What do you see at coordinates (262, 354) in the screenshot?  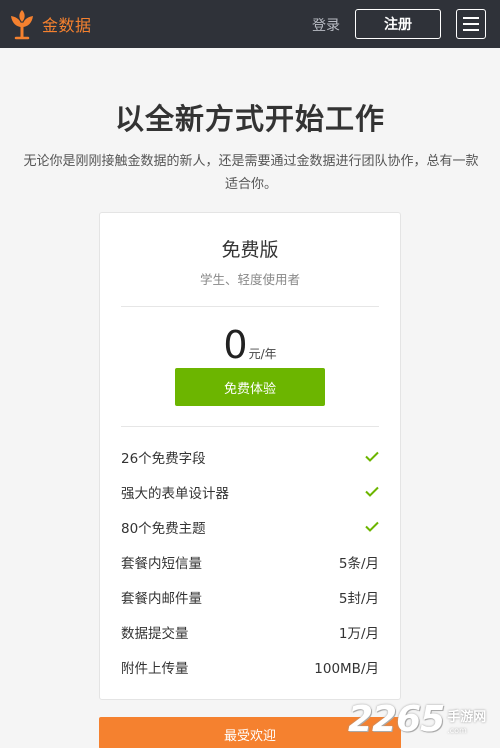 I see `price-unit: 元/年` at bounding box center [262, 354].